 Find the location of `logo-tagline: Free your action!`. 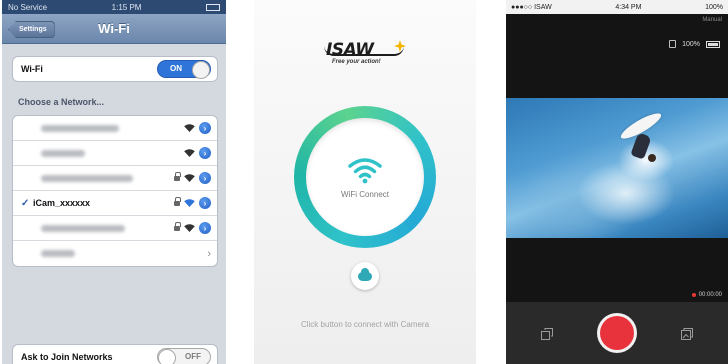

logo-tagline: Free your action! is located at coordinates (356, 62).